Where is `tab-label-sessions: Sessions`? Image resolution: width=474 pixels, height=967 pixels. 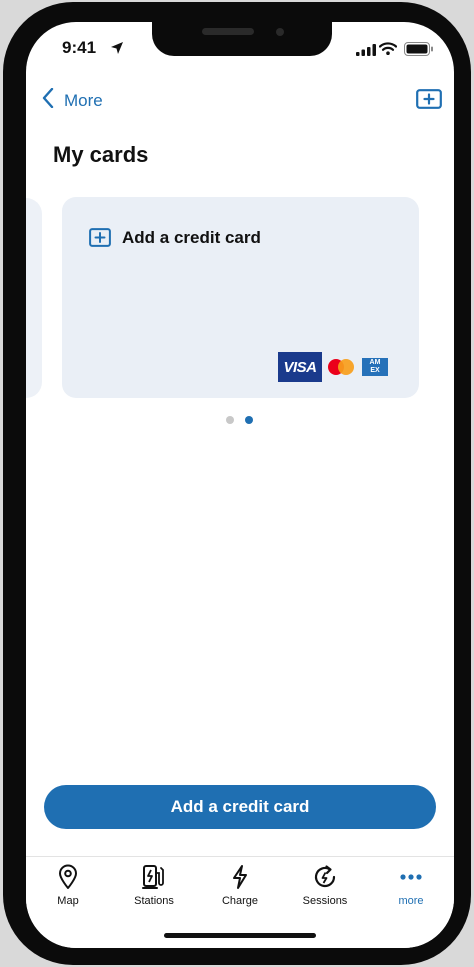
tab-label-sessions: Sessions is located at coordinates (325, 901).